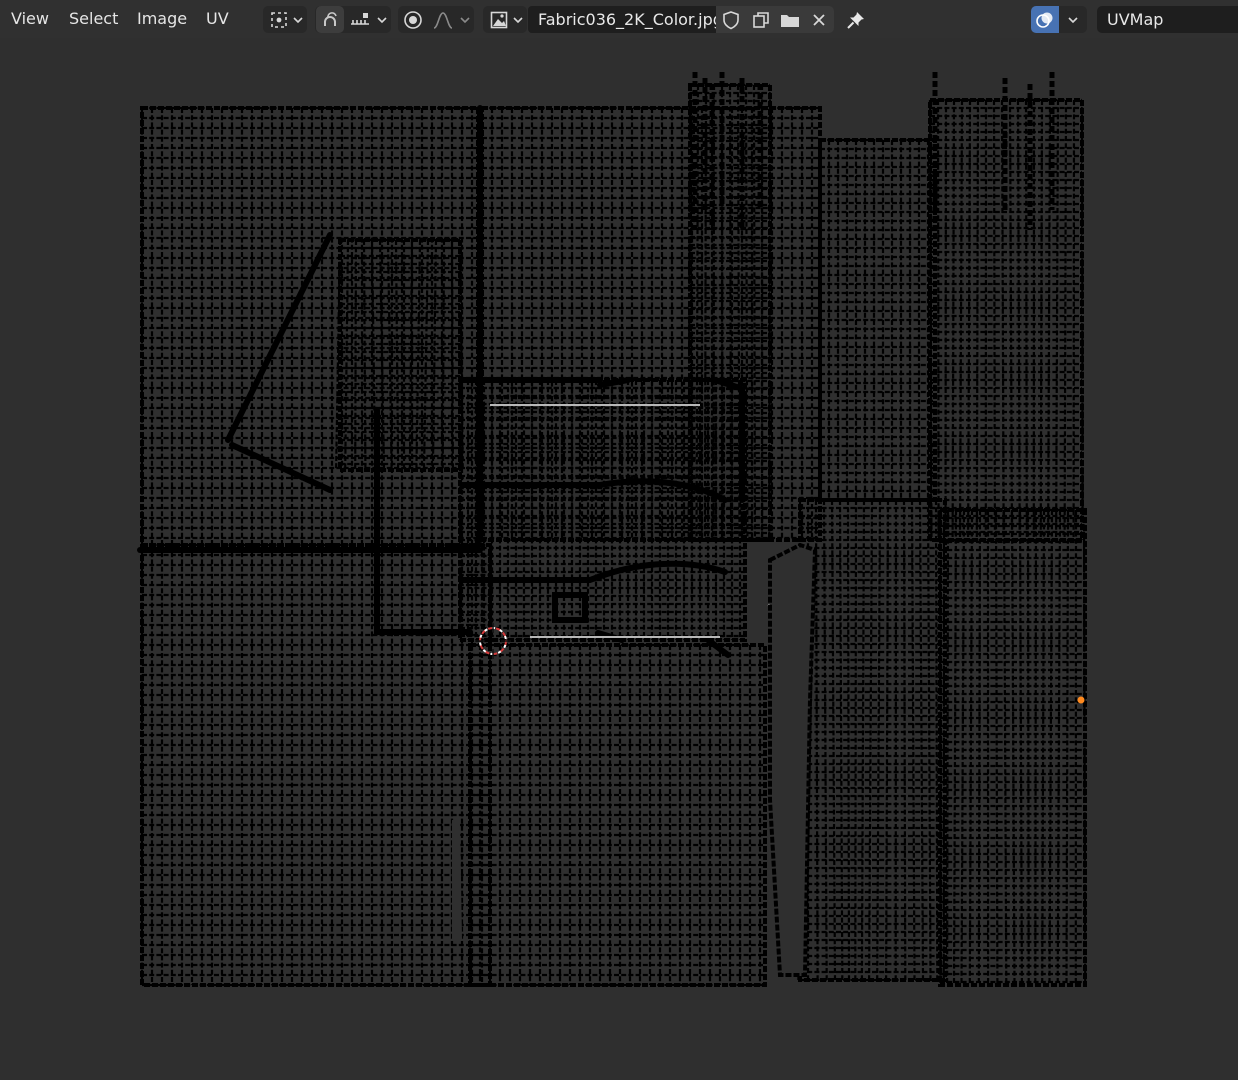 The height and width of the screenshot is (1080, 1238). Describe the element at coordinates (1167, 19) in the screenshot. I see `uv-map-selector: UVMap` at that location.